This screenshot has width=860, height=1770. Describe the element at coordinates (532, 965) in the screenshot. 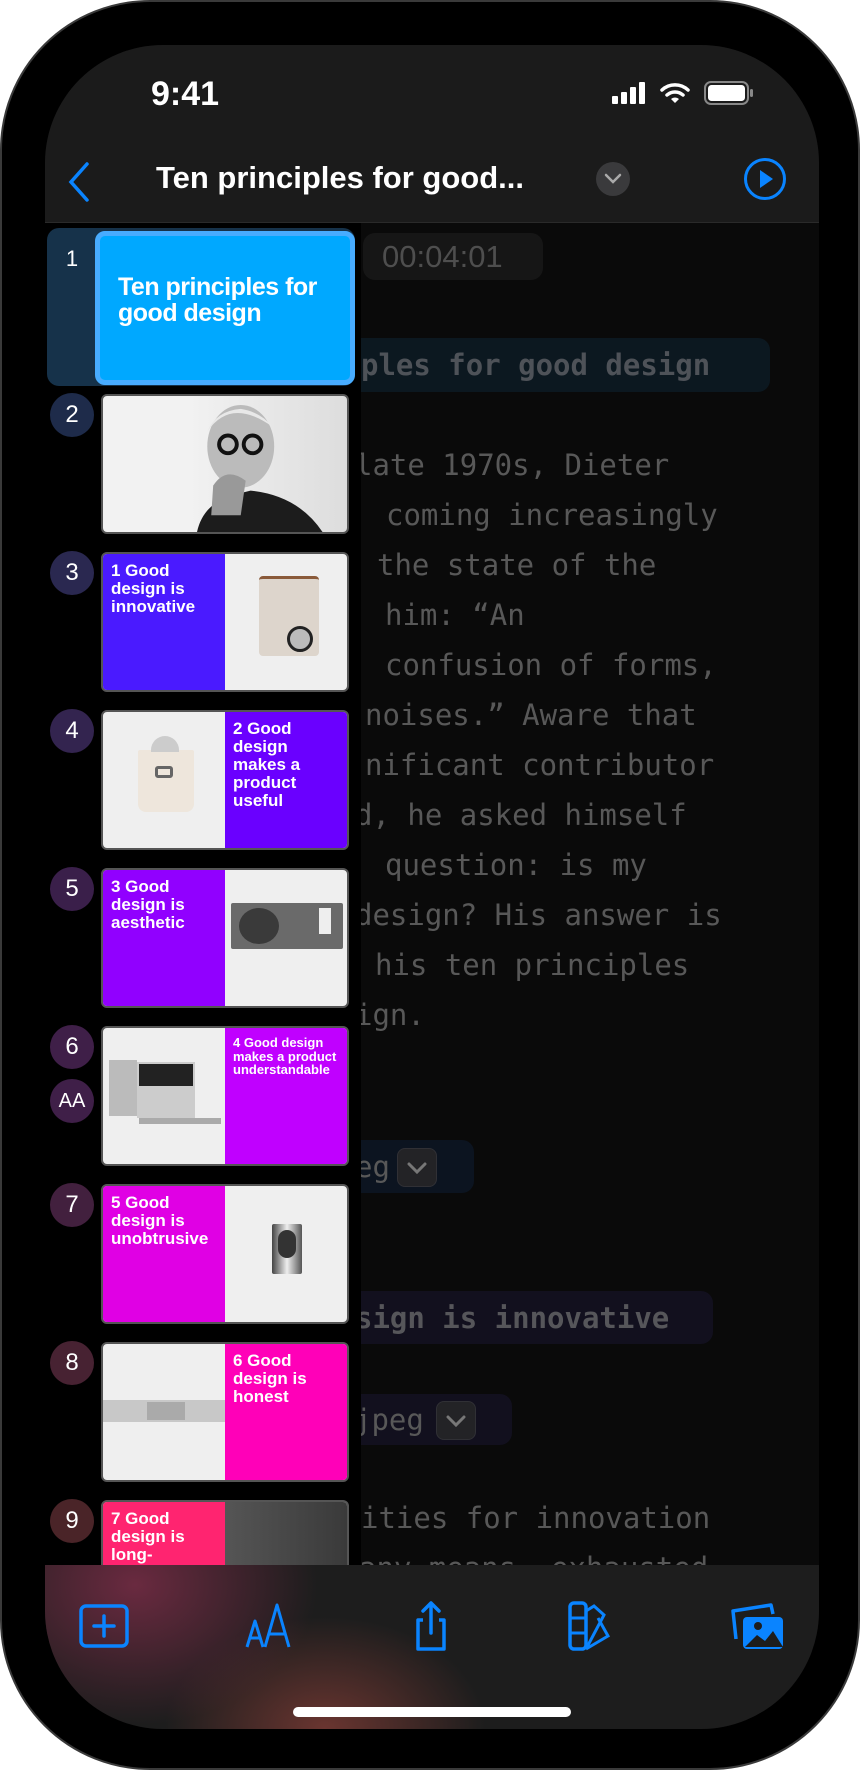

I see `paragraph-line: his ten principles` at that location.